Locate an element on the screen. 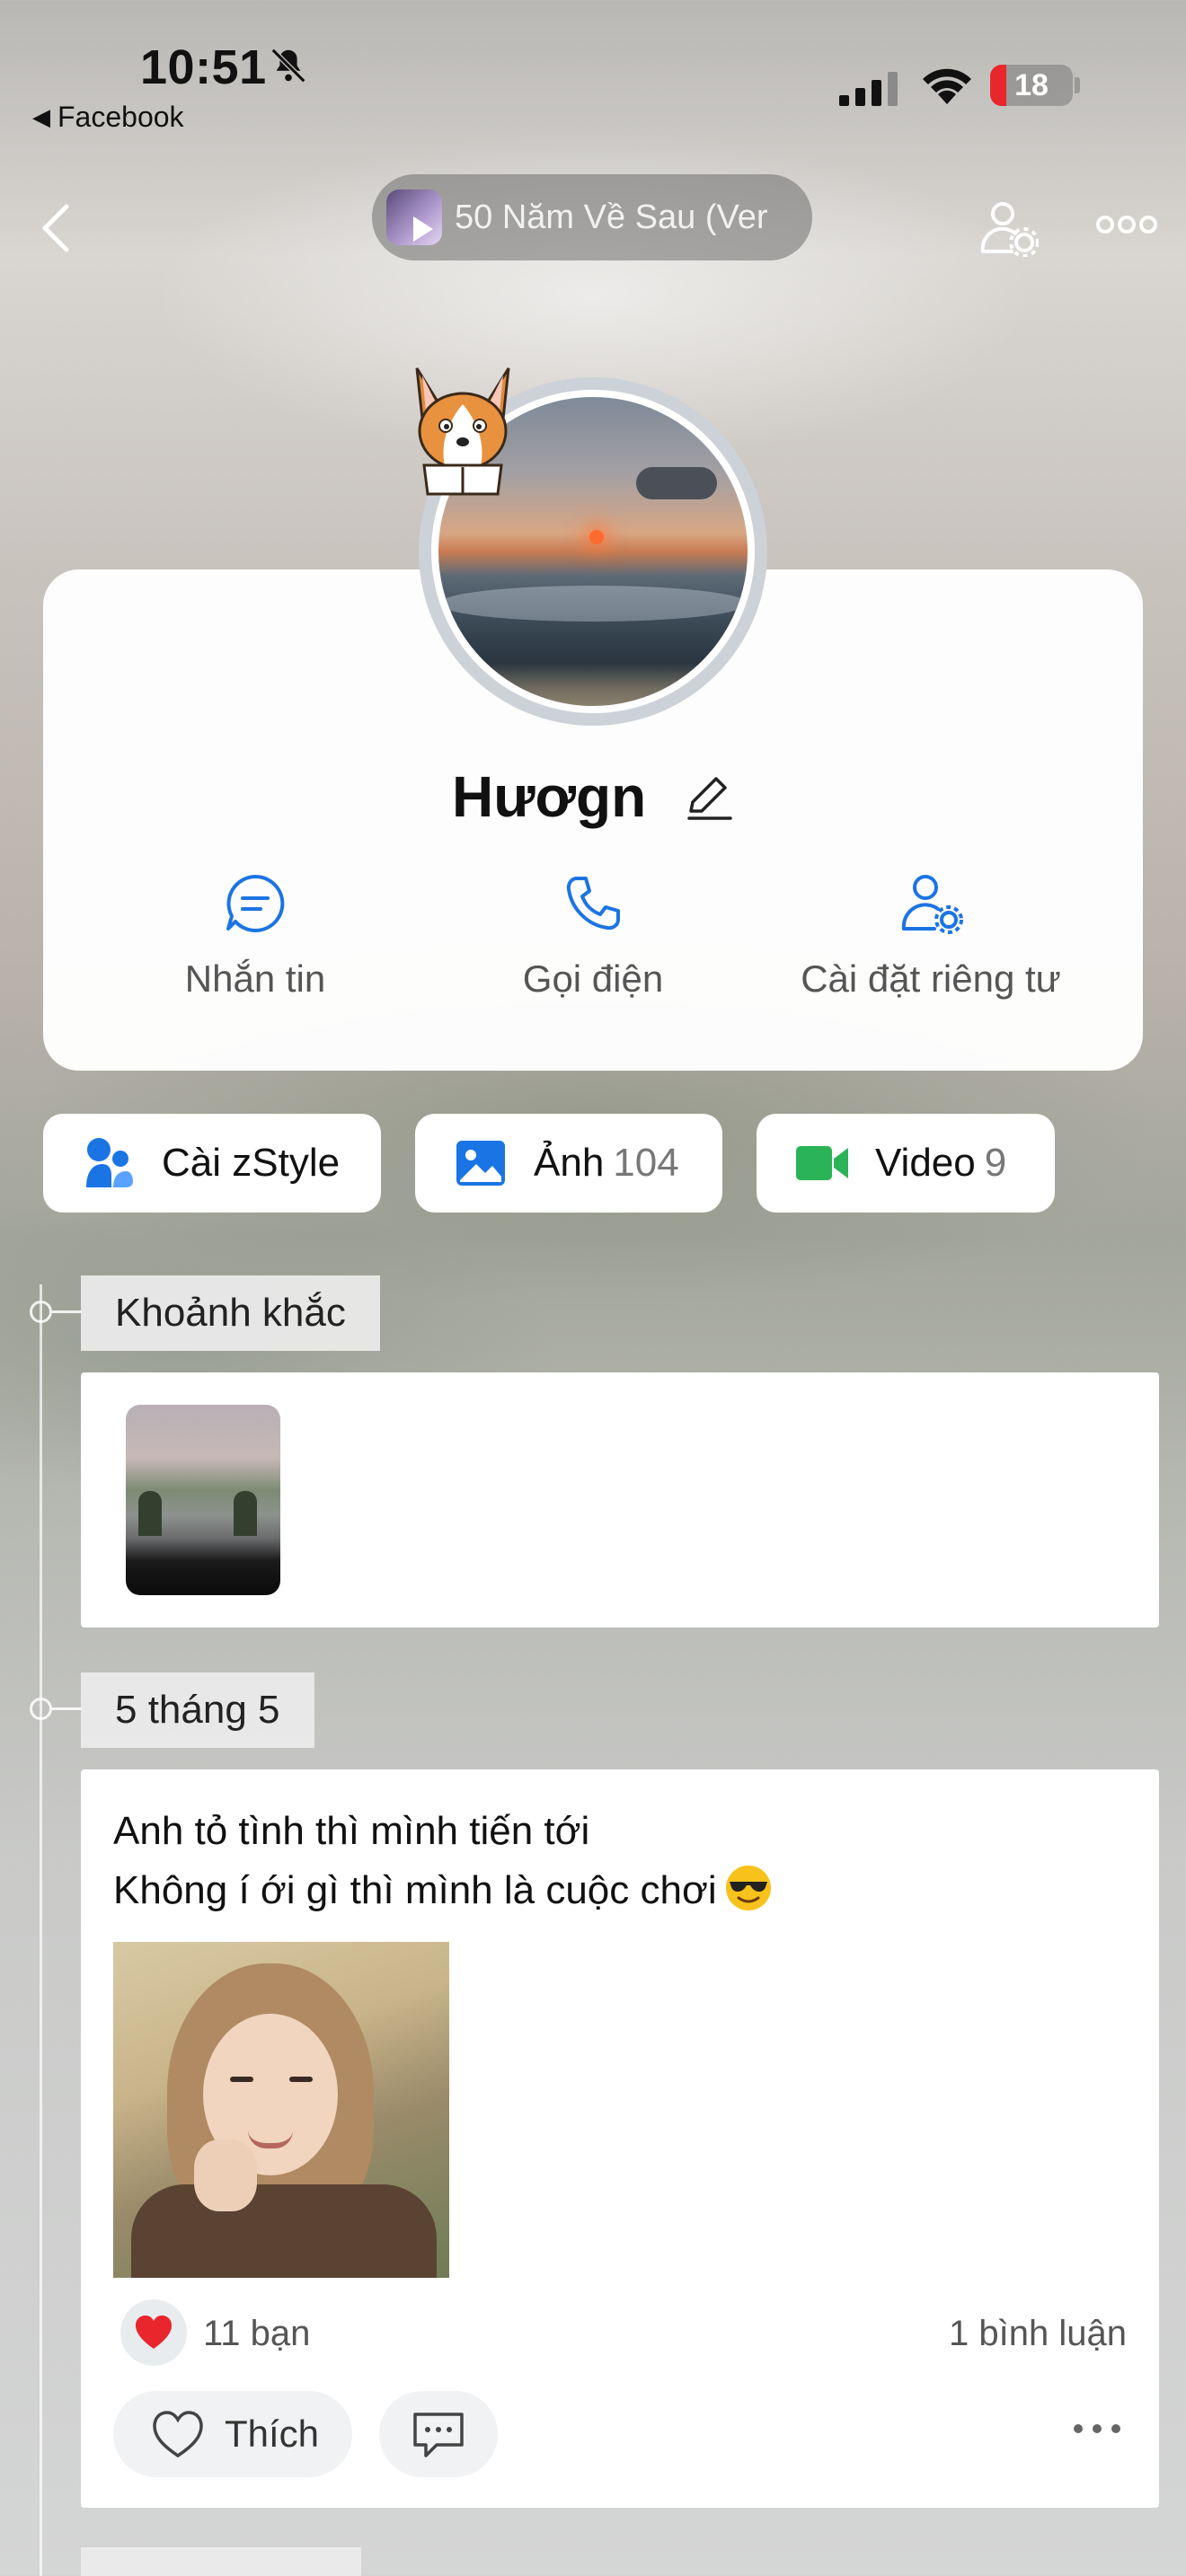 This screenshot has height=2576, width=1186. comment-count: 1 bình luận is located at coordinates (1038, 2334).